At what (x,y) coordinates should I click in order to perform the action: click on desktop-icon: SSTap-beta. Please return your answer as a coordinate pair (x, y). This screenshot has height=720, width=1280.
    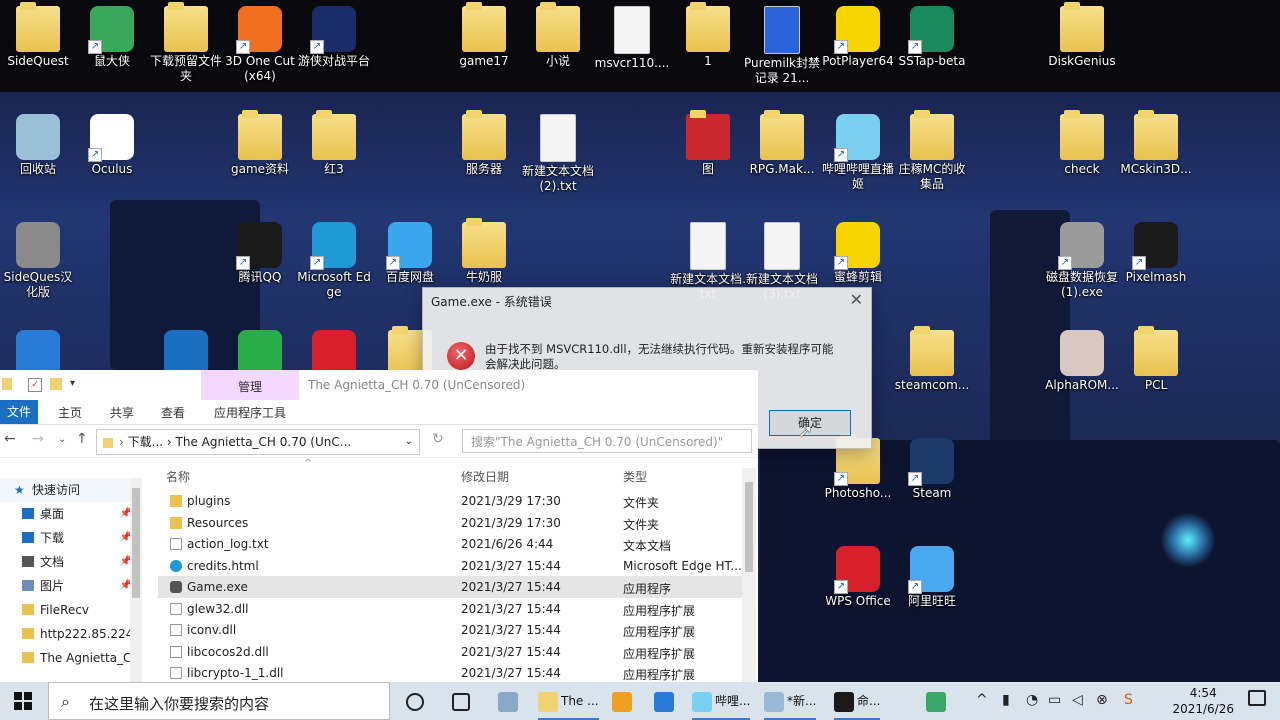
    Looking at the image, I should click on (932, 37).